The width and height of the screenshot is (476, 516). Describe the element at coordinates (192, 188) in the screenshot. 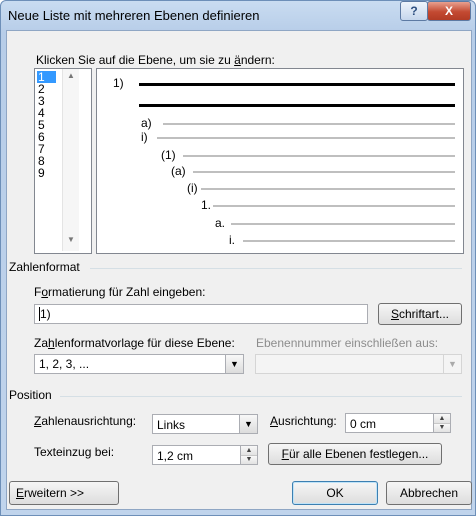

I see `preview-level-label: (i)` at that location.